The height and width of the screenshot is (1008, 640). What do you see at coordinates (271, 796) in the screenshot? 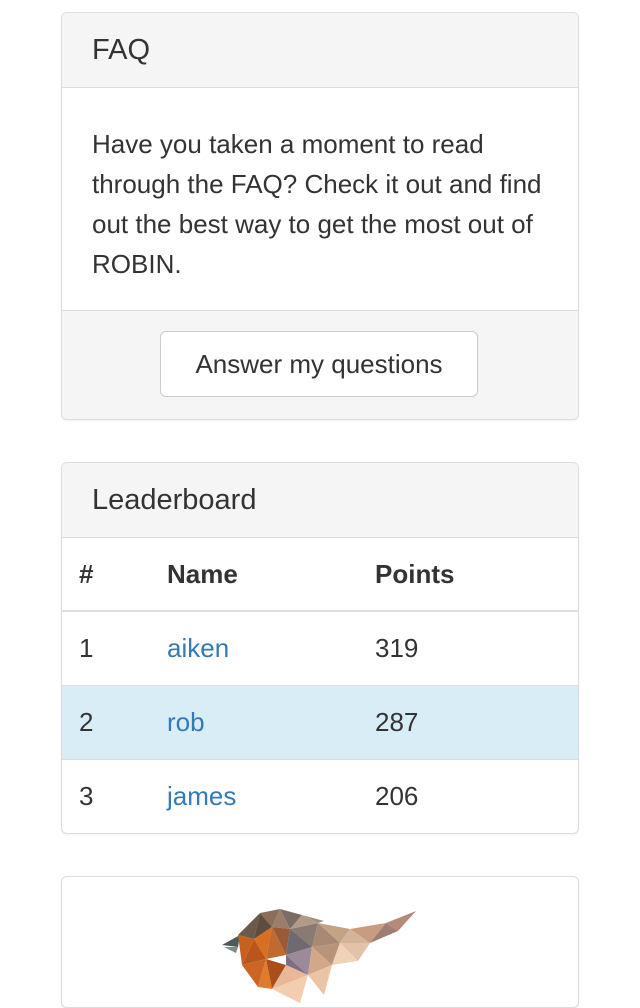
I see `name-cell: james` at bounding box center [271, 796].